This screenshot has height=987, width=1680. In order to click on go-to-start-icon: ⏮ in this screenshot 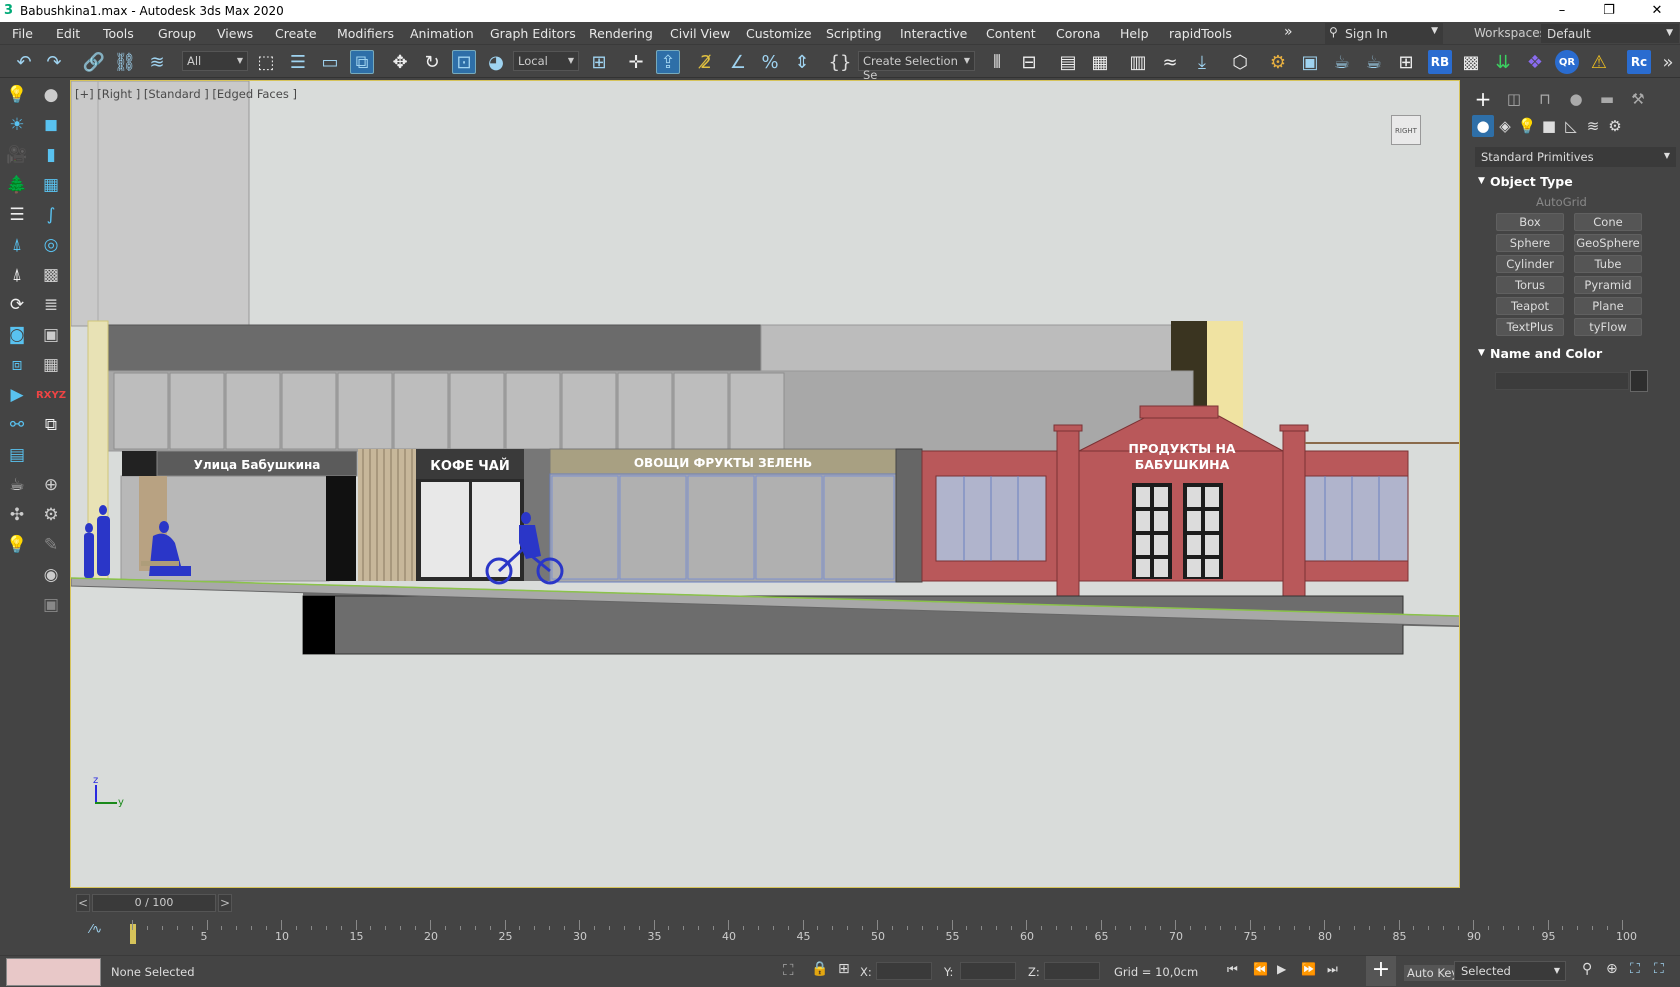, I will do `click(1232, 969)`.